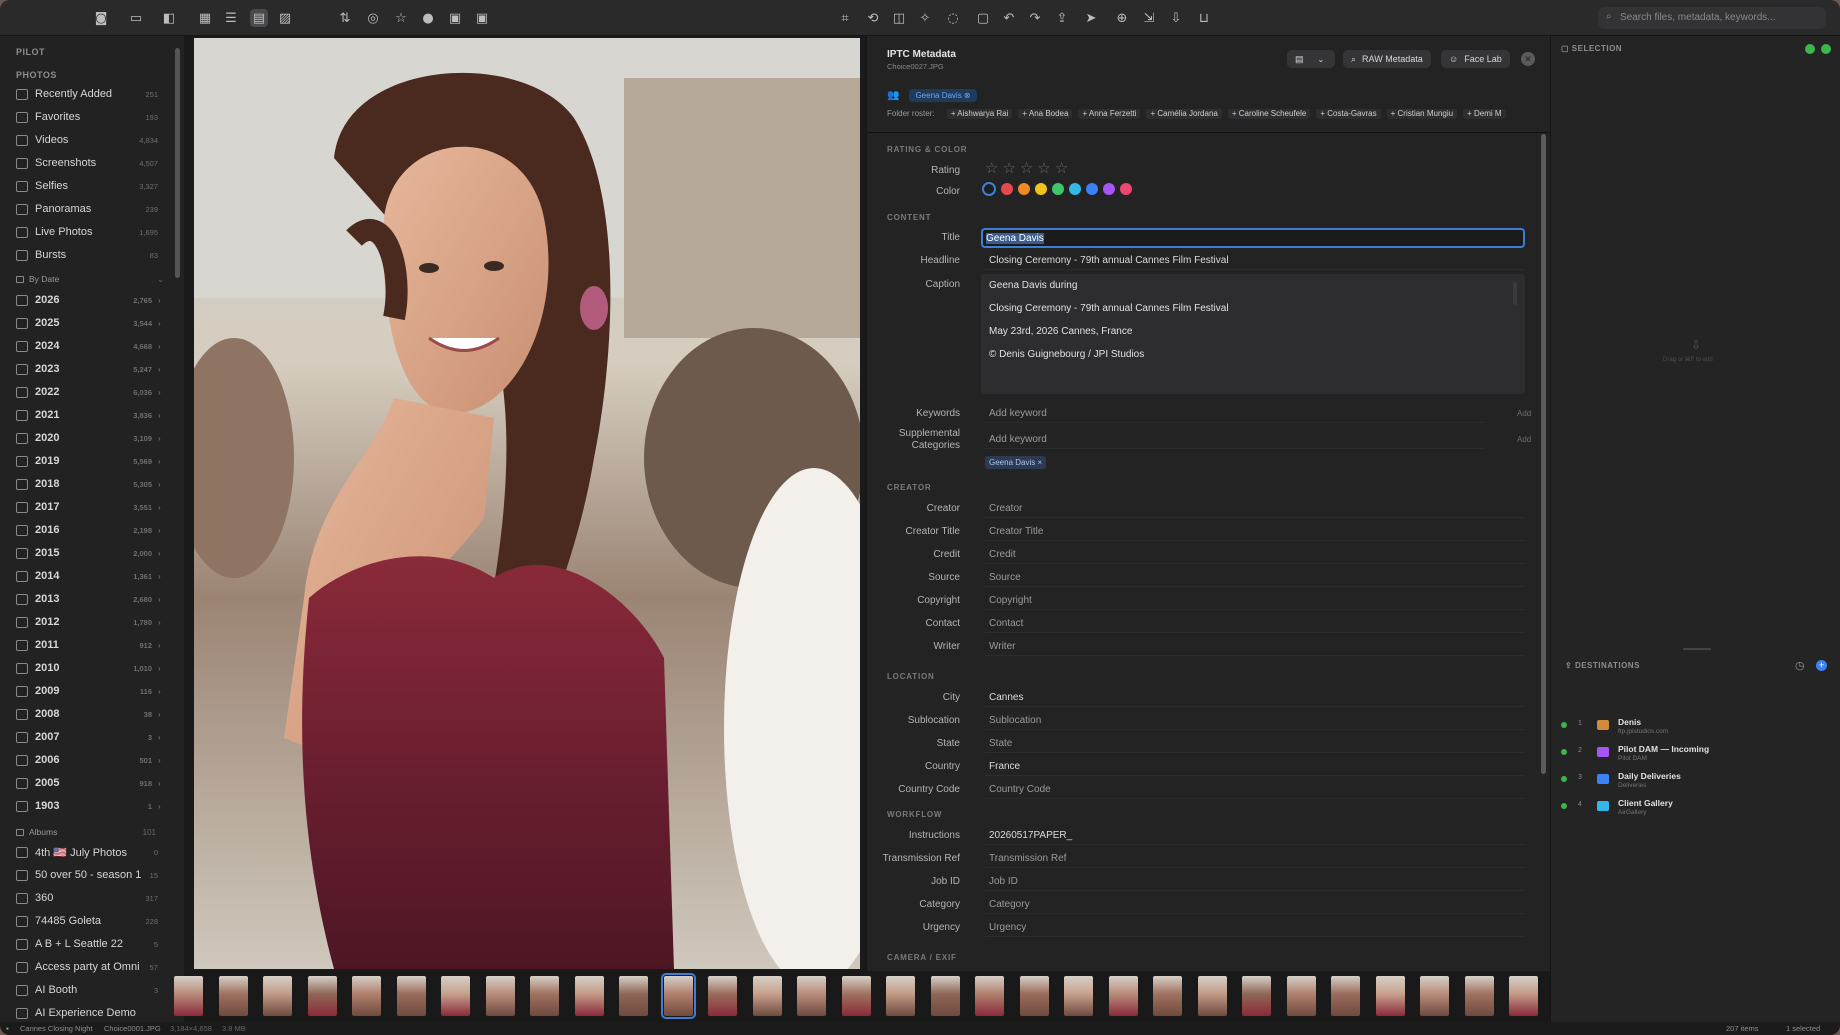 The width and height of the screenshot is (1840, 1035). What do you see at coordinates (1255, 697) in the screenshot?
I see `location_fields-field: Cannes` at bounding box center [1255, 697].